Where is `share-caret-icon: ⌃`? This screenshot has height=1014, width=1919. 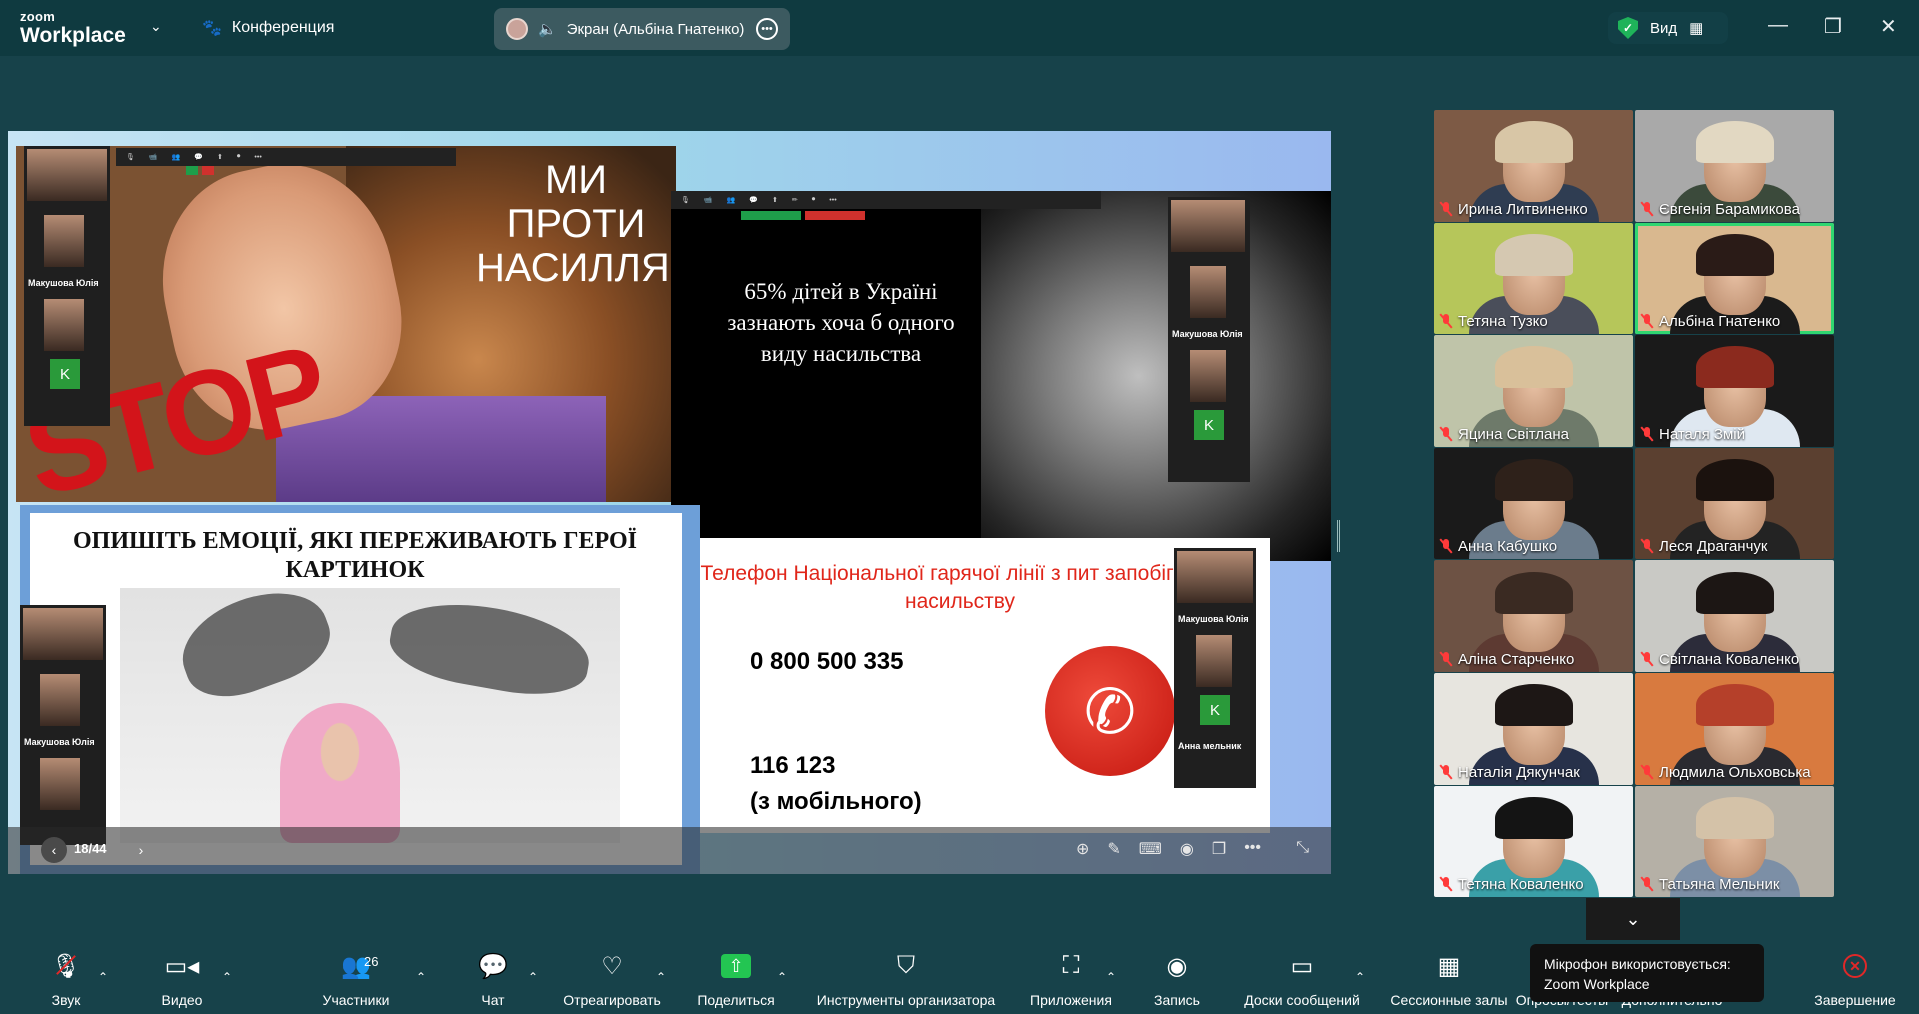
share-caret-icon: ⌃ is located at coordinates (782, 977).